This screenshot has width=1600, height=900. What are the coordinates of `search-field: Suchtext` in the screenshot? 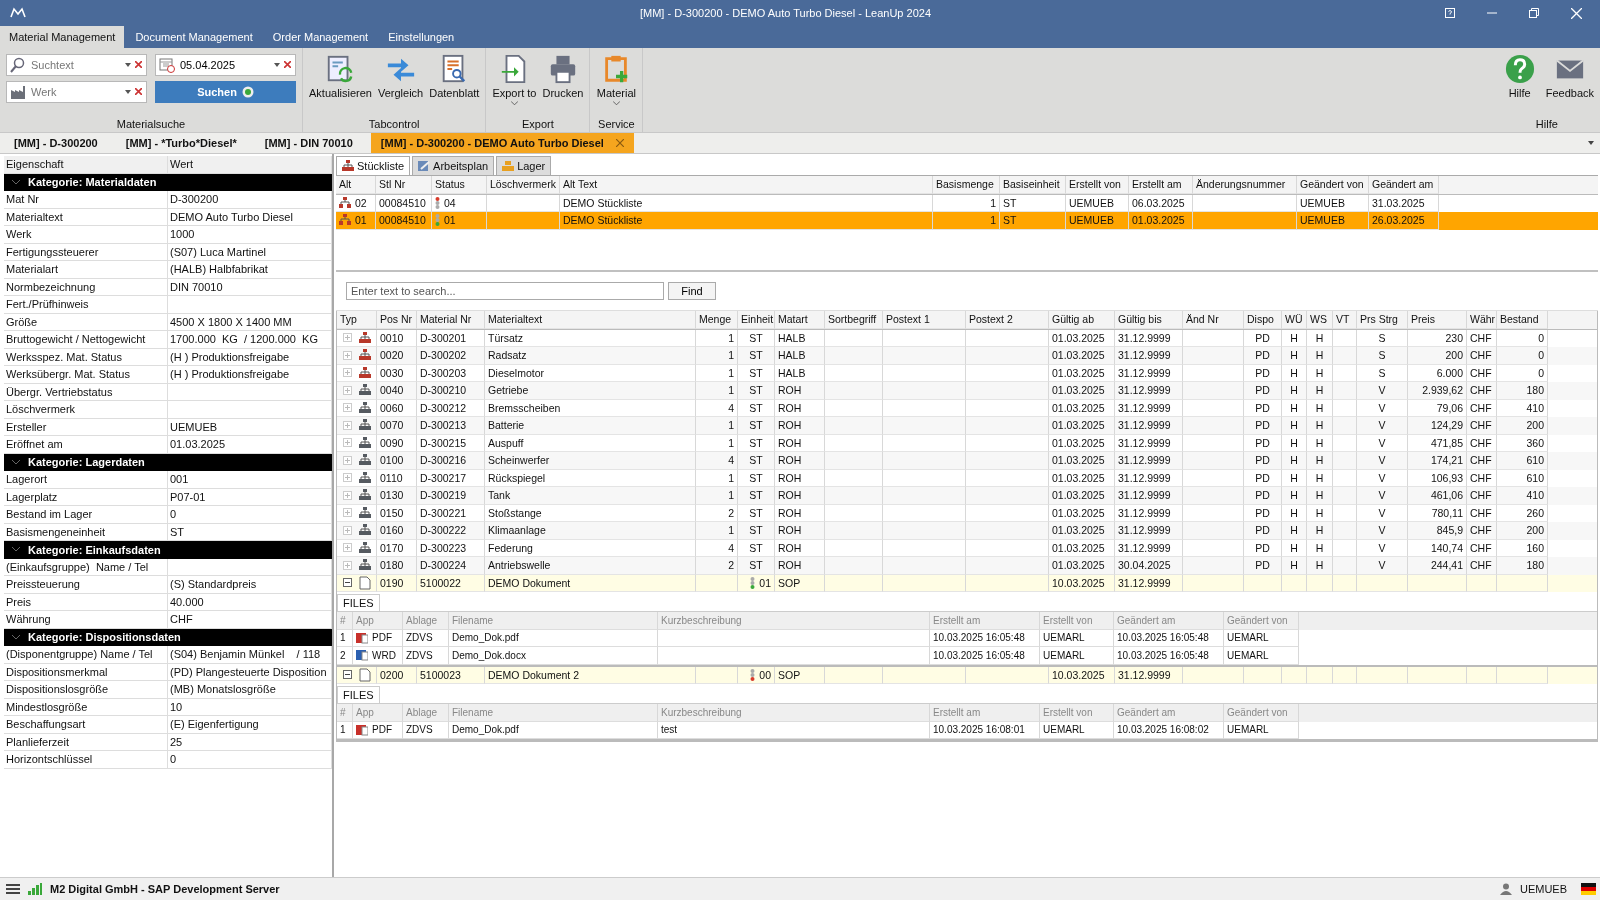 It's located at (76, 65).